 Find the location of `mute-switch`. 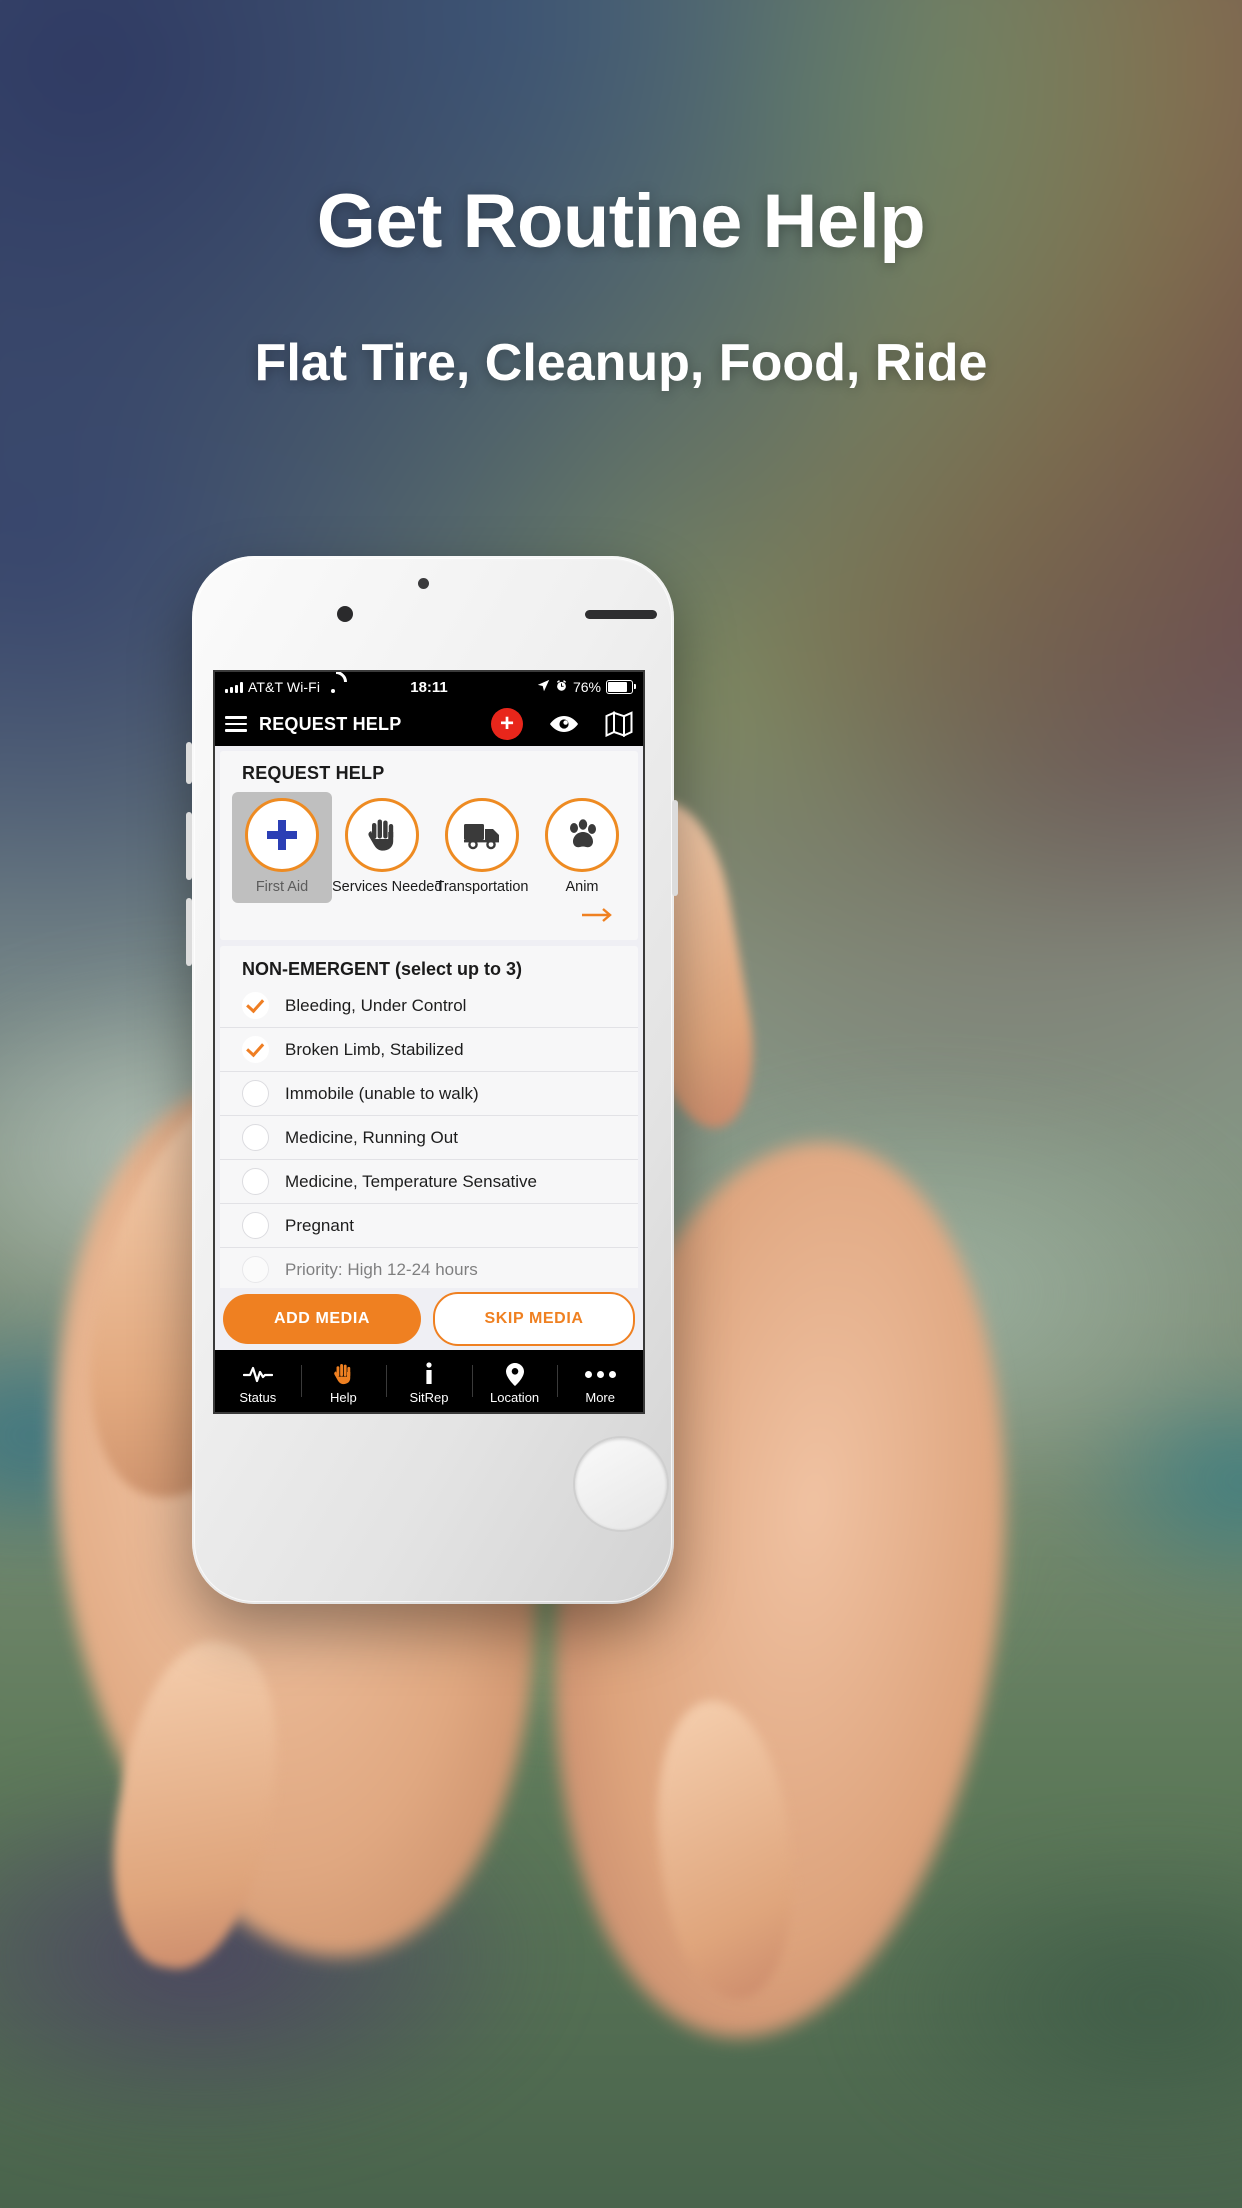

mute-switch is located at coordinates (189, 763).